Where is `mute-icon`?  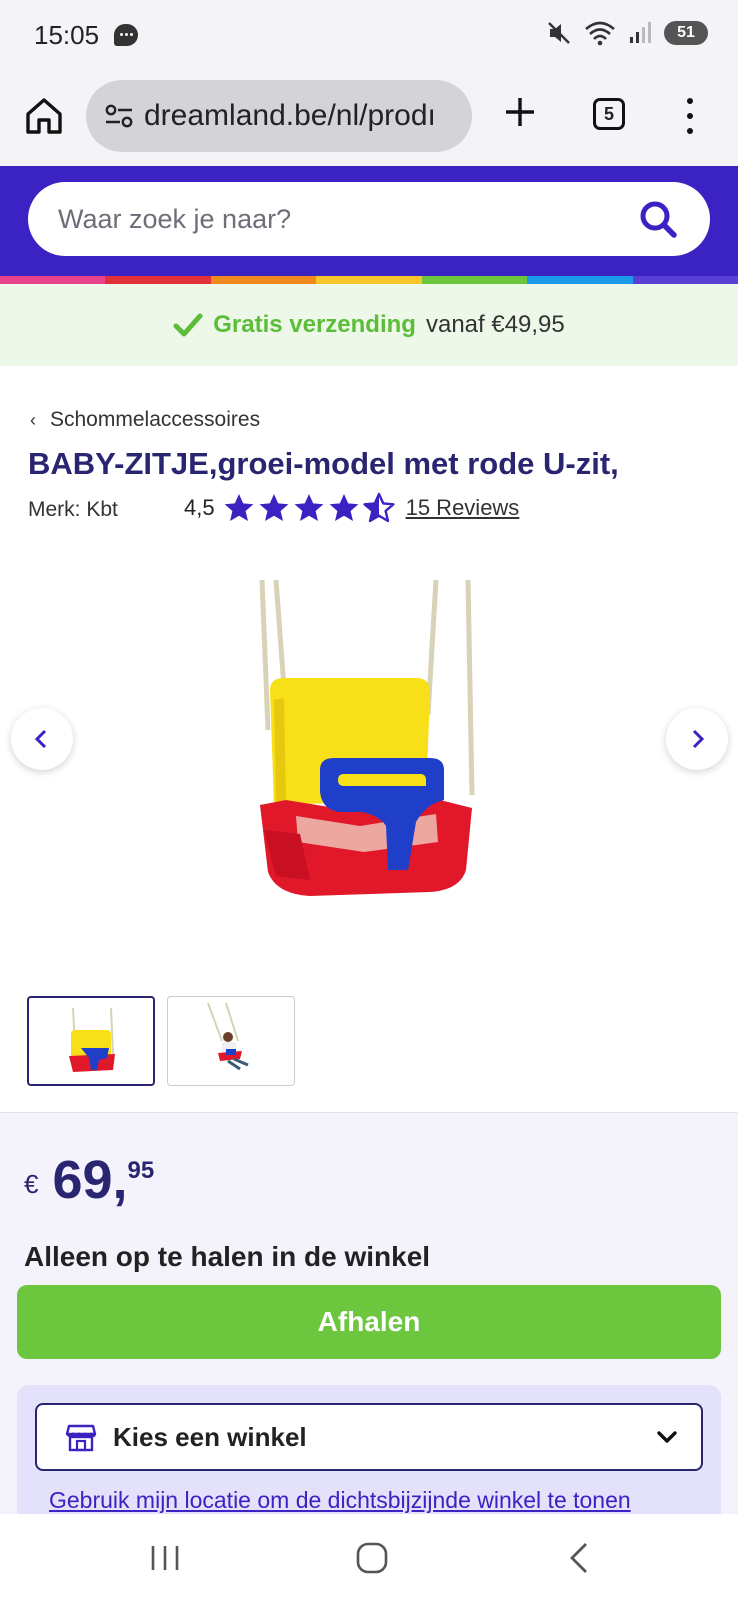
mute-icon is located at coordinates (559, 33).